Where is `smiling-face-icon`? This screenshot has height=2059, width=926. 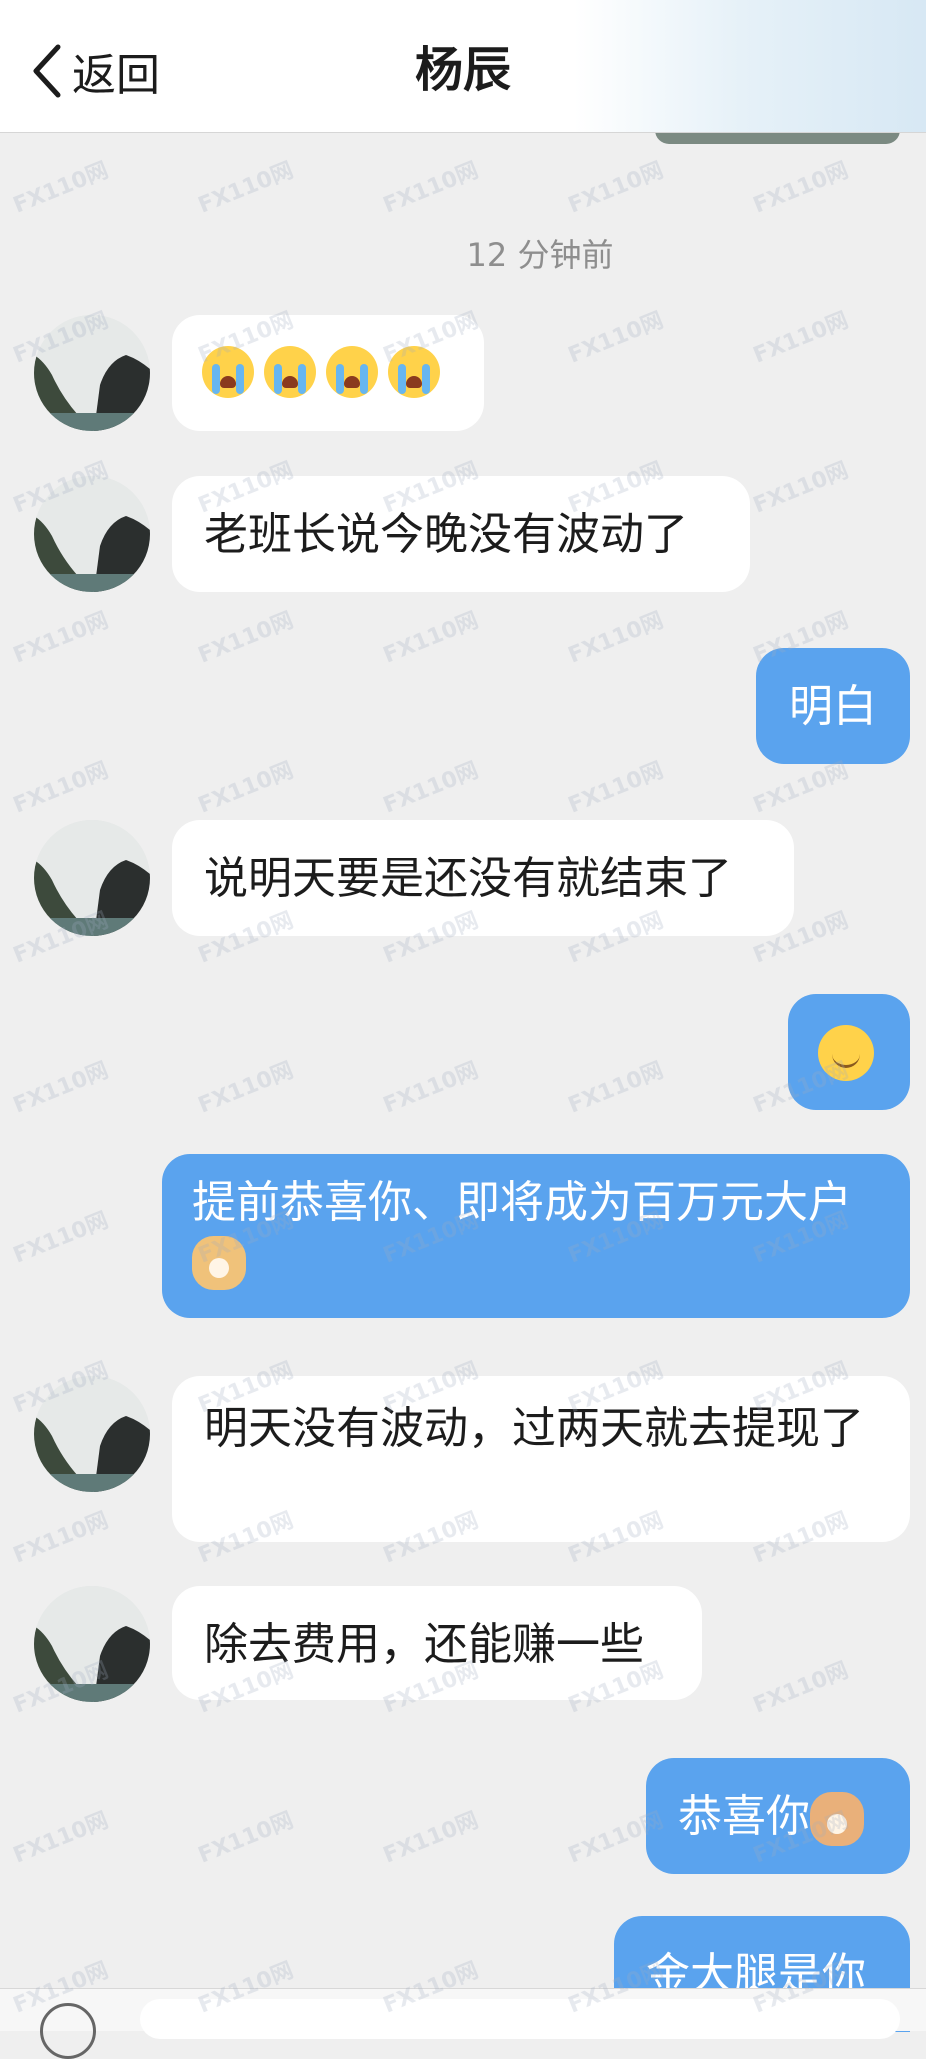
smiling-face-icon is located at coordinates (846, 1053).